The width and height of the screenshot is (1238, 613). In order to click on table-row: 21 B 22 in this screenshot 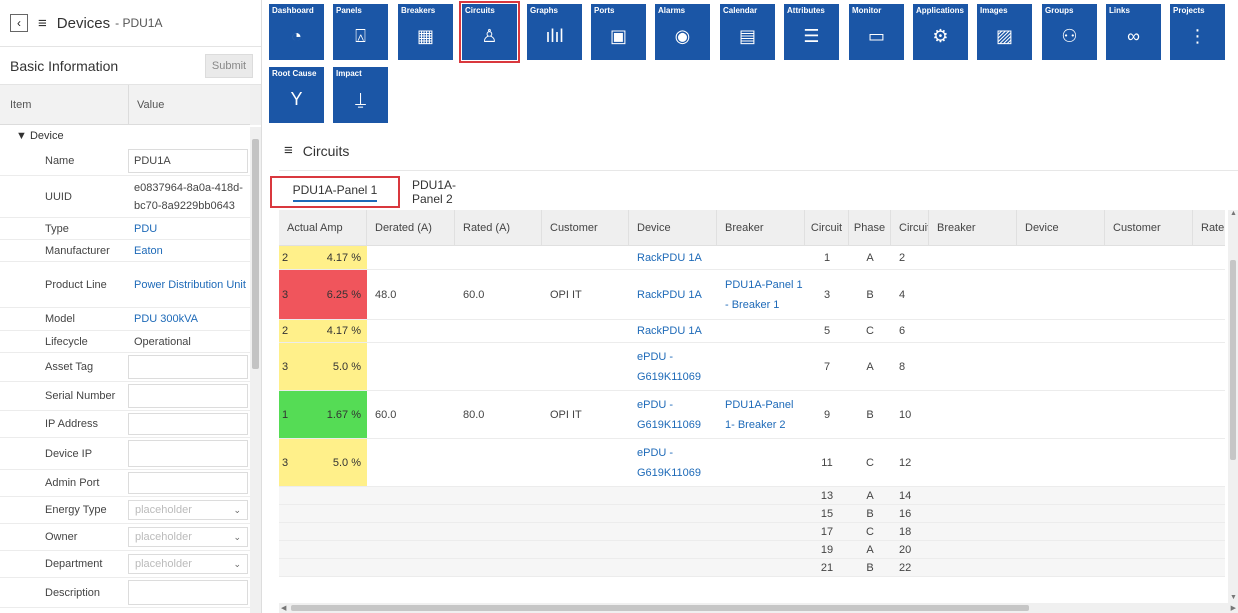, I will do `click(752, 568)`.